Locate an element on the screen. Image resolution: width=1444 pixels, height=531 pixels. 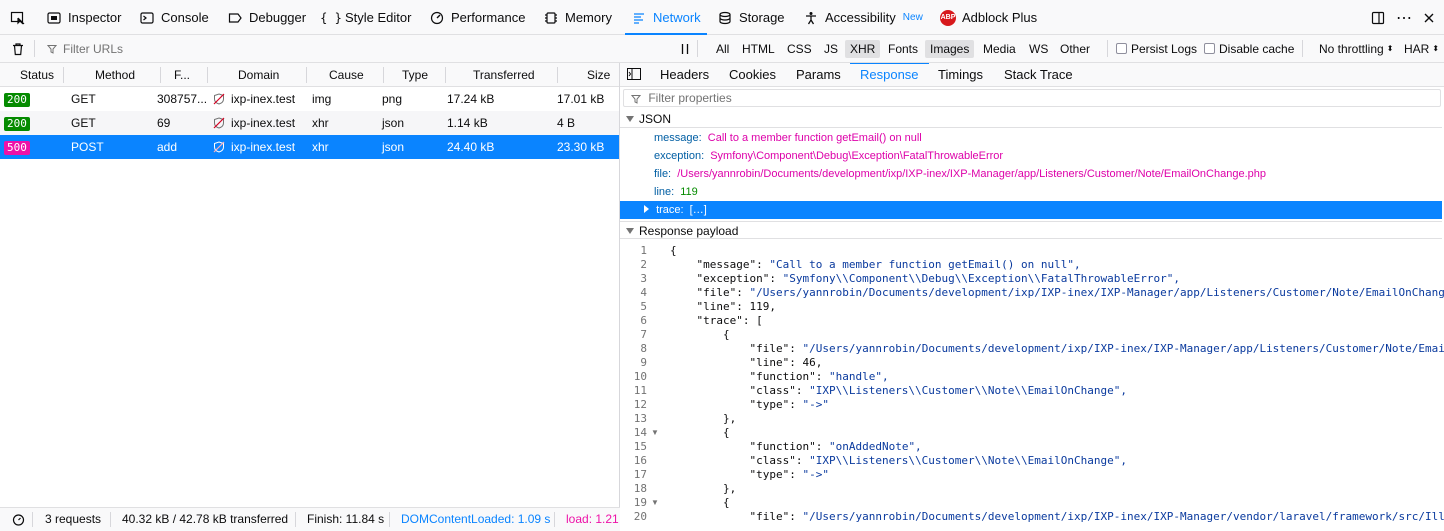
json-property-row: line: 119 is located at coordinates (1031, 192).